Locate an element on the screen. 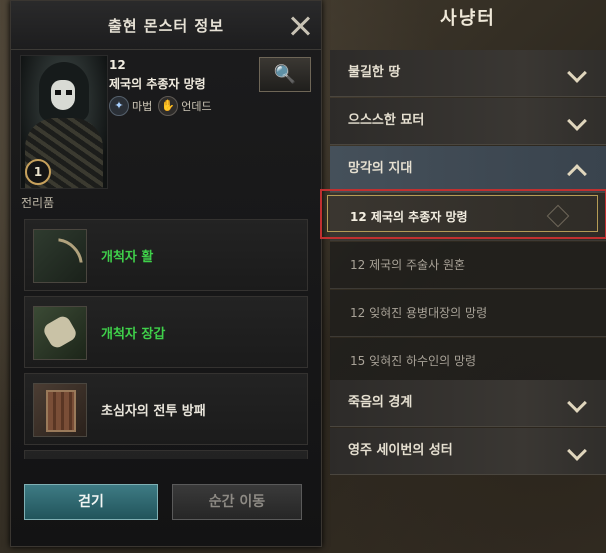  magnifier-book-icon: 🔍 is located at coordinates (285, 74).